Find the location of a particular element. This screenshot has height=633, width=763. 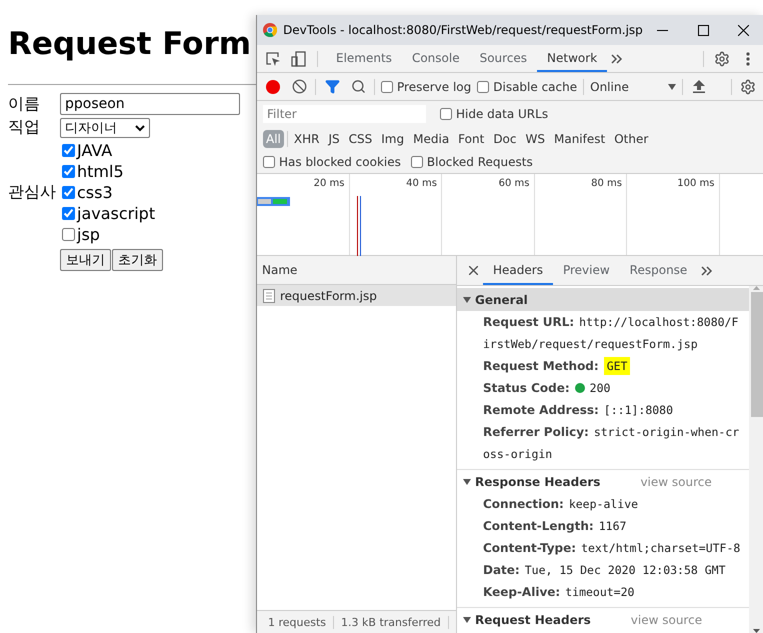

checkbox-label: Hide data URLs is located at coordinates (502, 113).